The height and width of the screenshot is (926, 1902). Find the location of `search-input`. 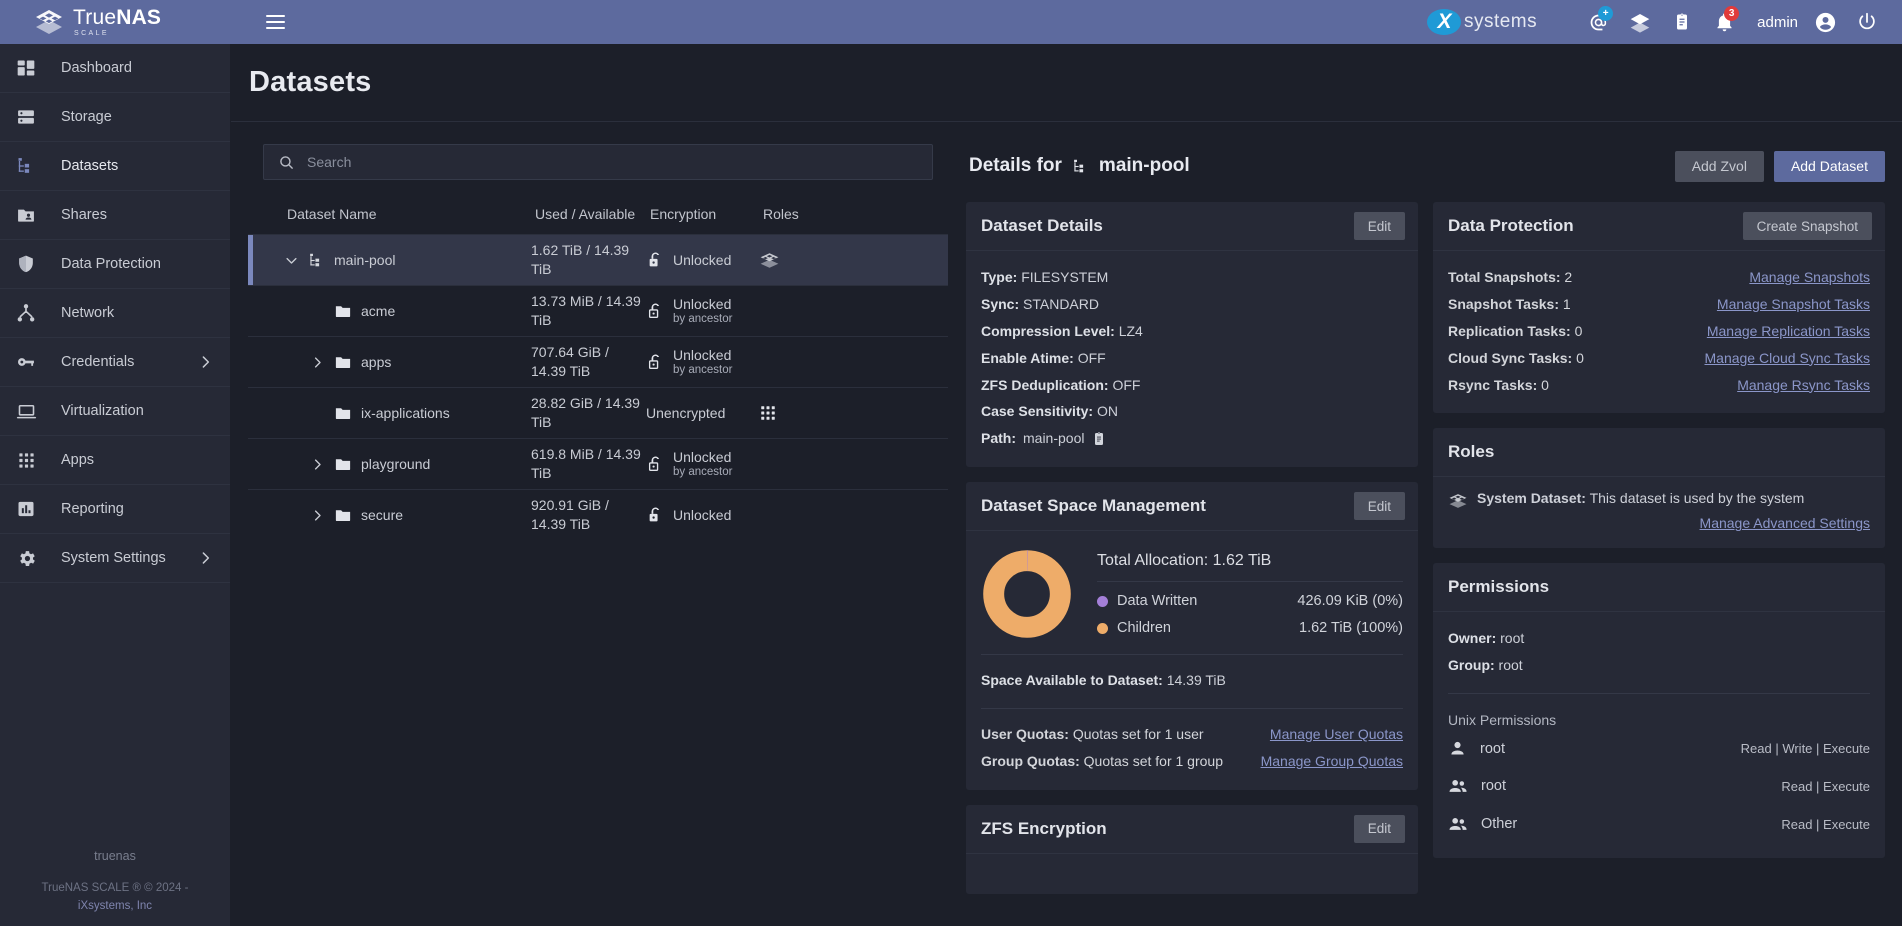

search-input is located at coordinates (612, 162).